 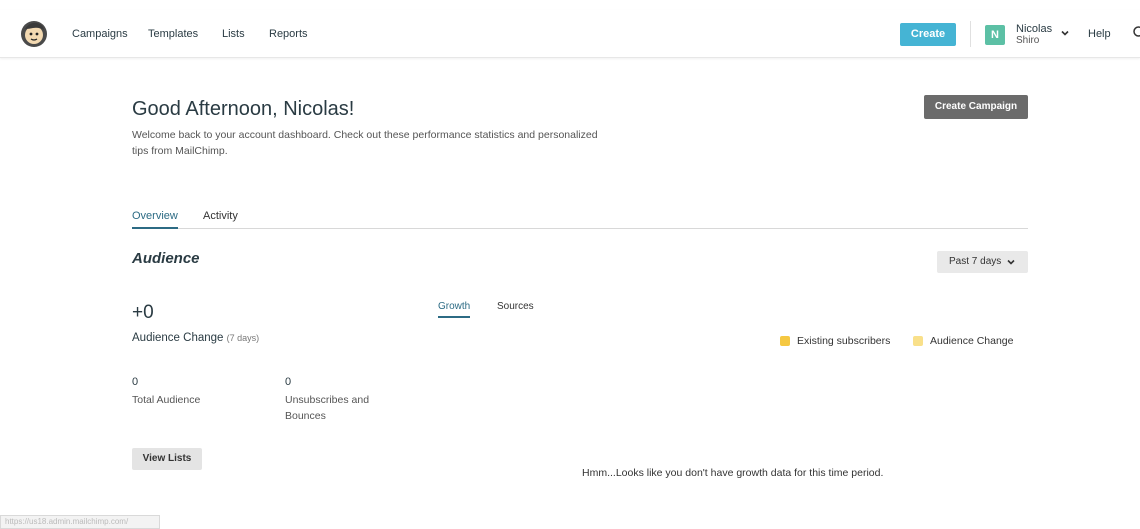 What do you see at coordinates (243, 109) in the screenshot?
I see `page-title: Good Afternoon, Nicolas!` at bounding box center [243, 109].